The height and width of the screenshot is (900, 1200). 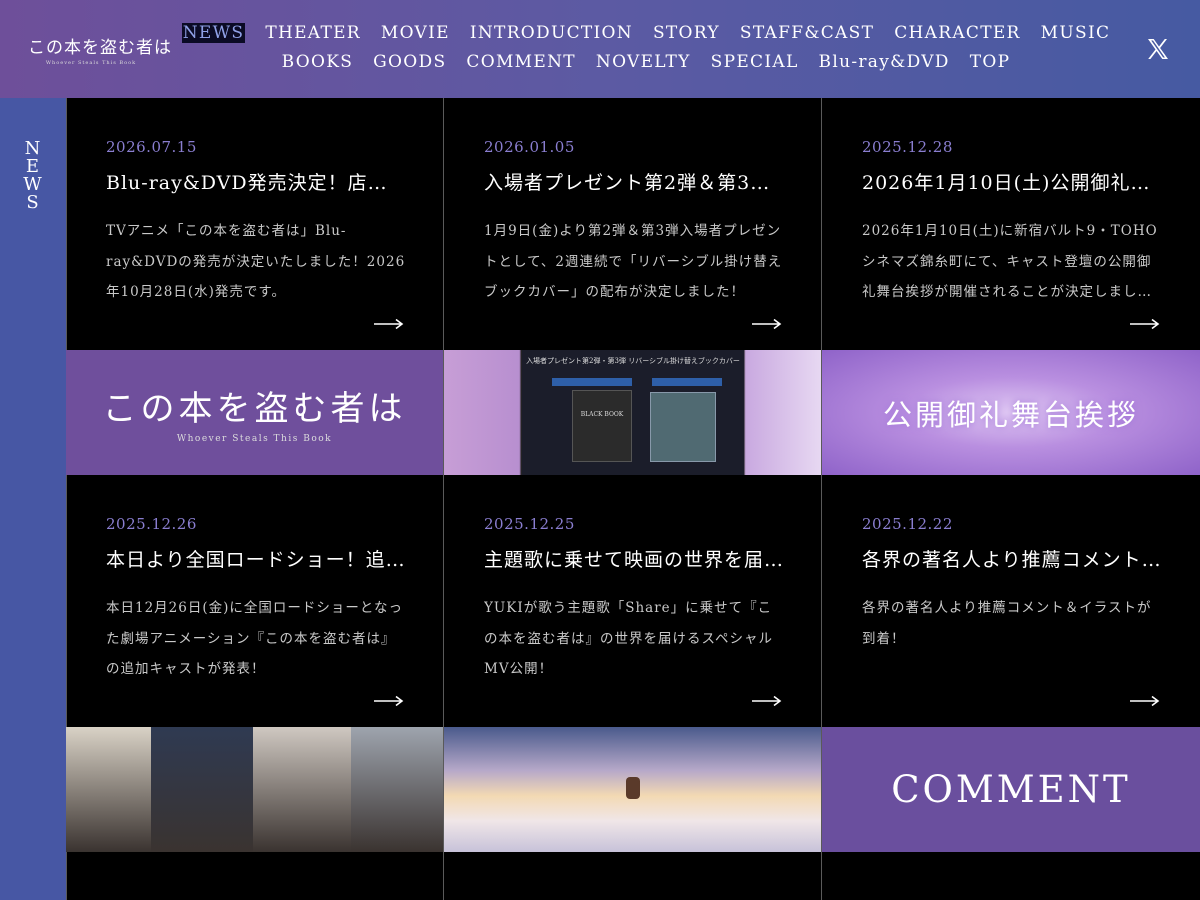 I want to click on nav-item-staff-cast: STAFF&CAST, so click(x=807, y=33).